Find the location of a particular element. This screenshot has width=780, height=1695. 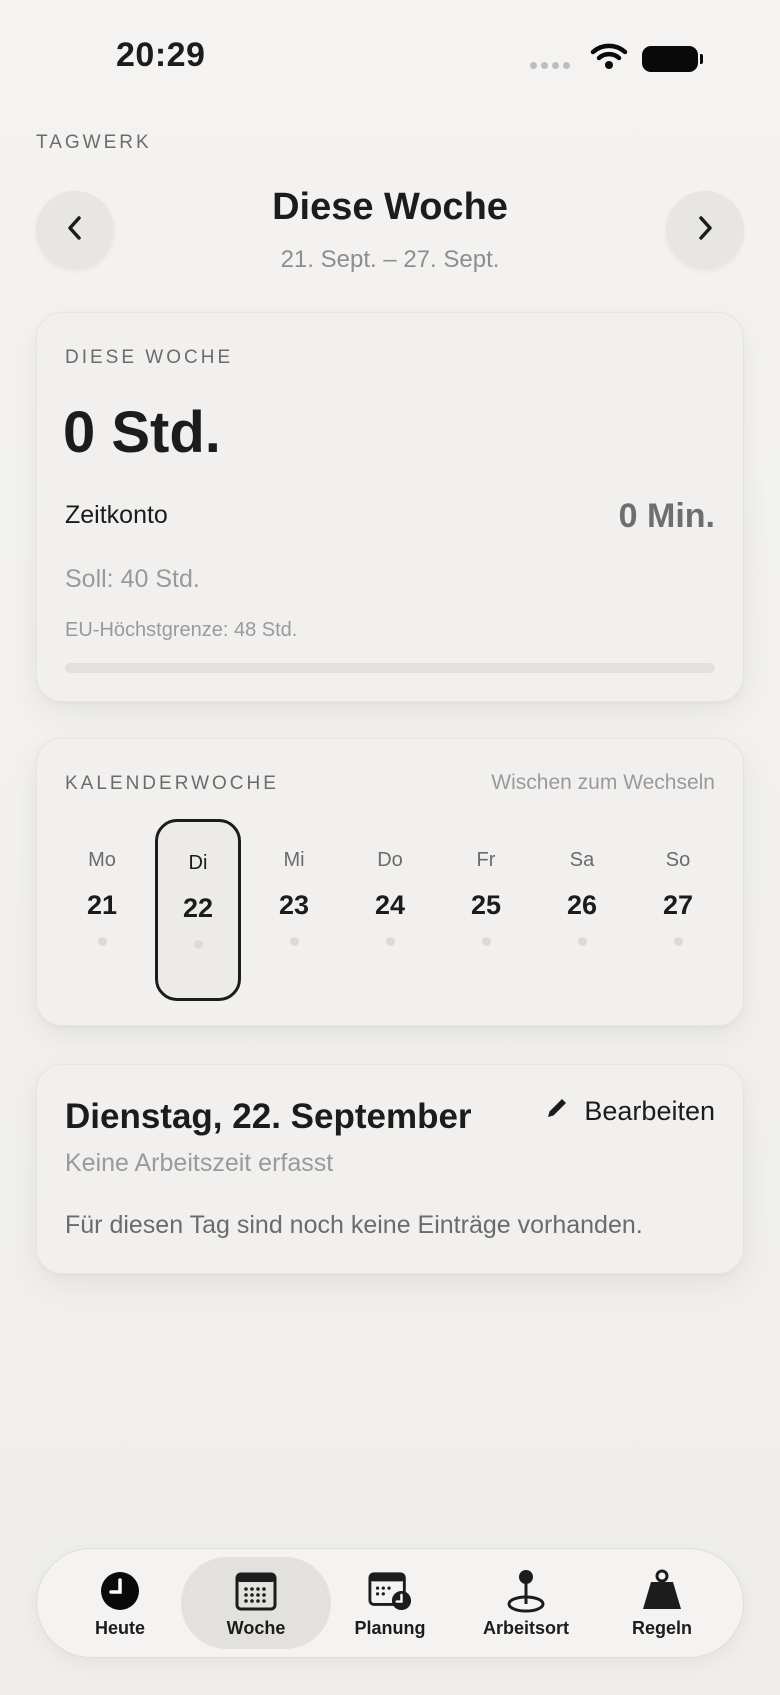

summary-hours: 0 Std. is located at coordinates (142, 432).